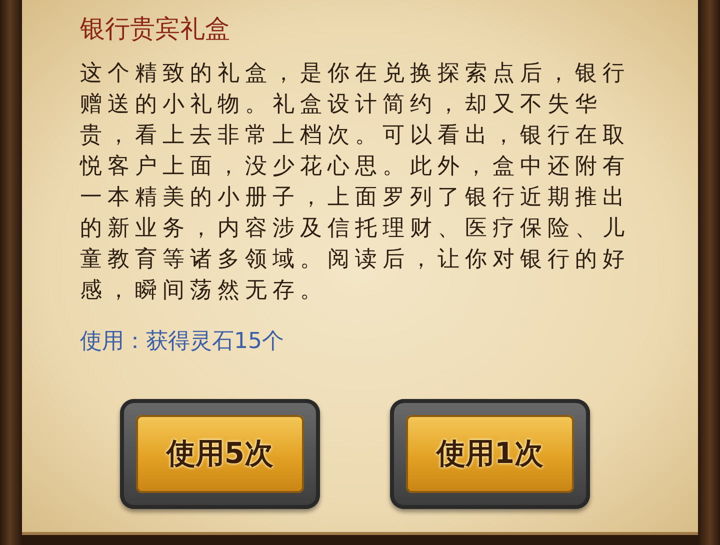 The width and height of the screenshot is (720, 545). I want to click on usage-text: 使用：获得灵石15个, so click(182, 342).